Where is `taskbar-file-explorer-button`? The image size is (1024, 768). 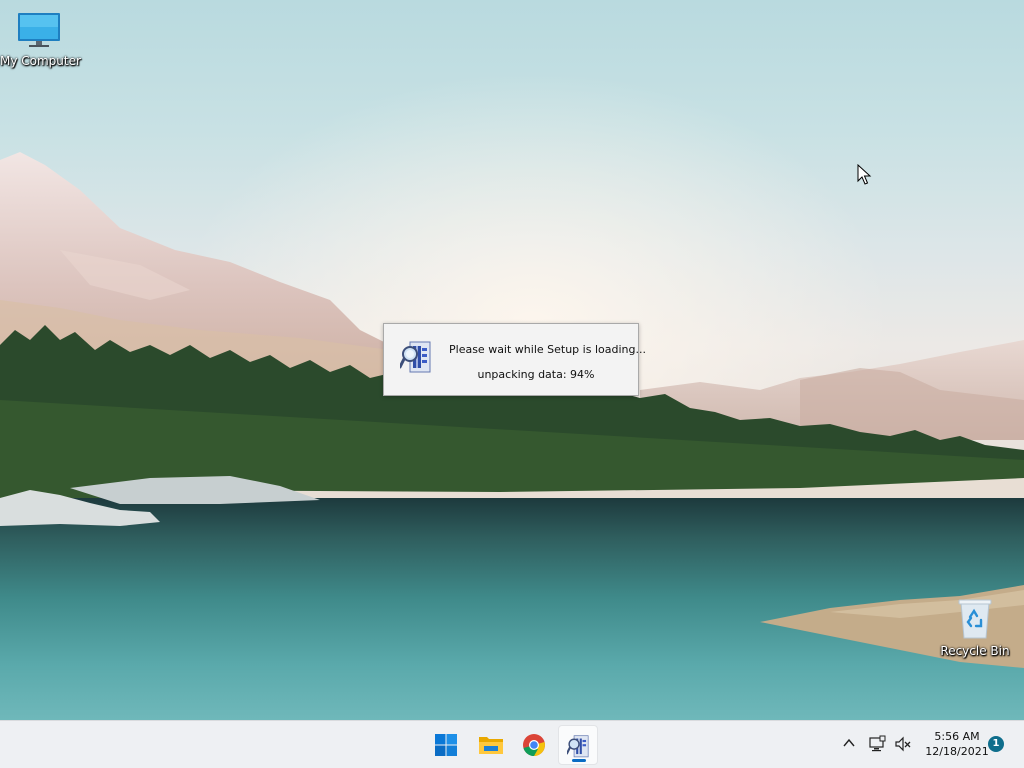
taskbar-file-explorer-button is located at coordinates (490, 745).